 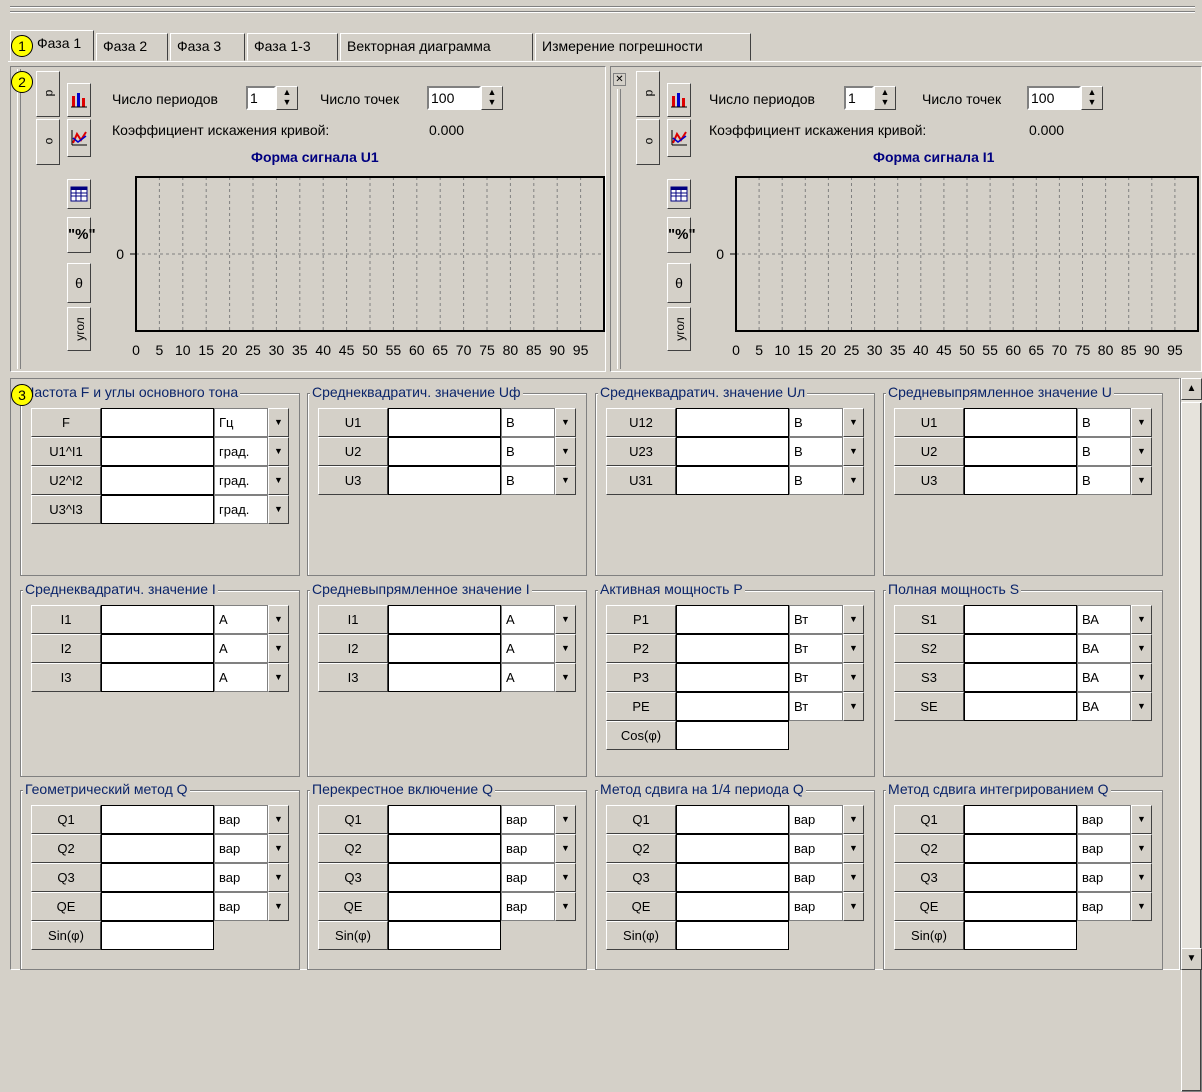 What do you see at coordinates (643, 47) in the screenshot?
I see `tab-6: Измерение погрешности` at bounding box center [643, 47].